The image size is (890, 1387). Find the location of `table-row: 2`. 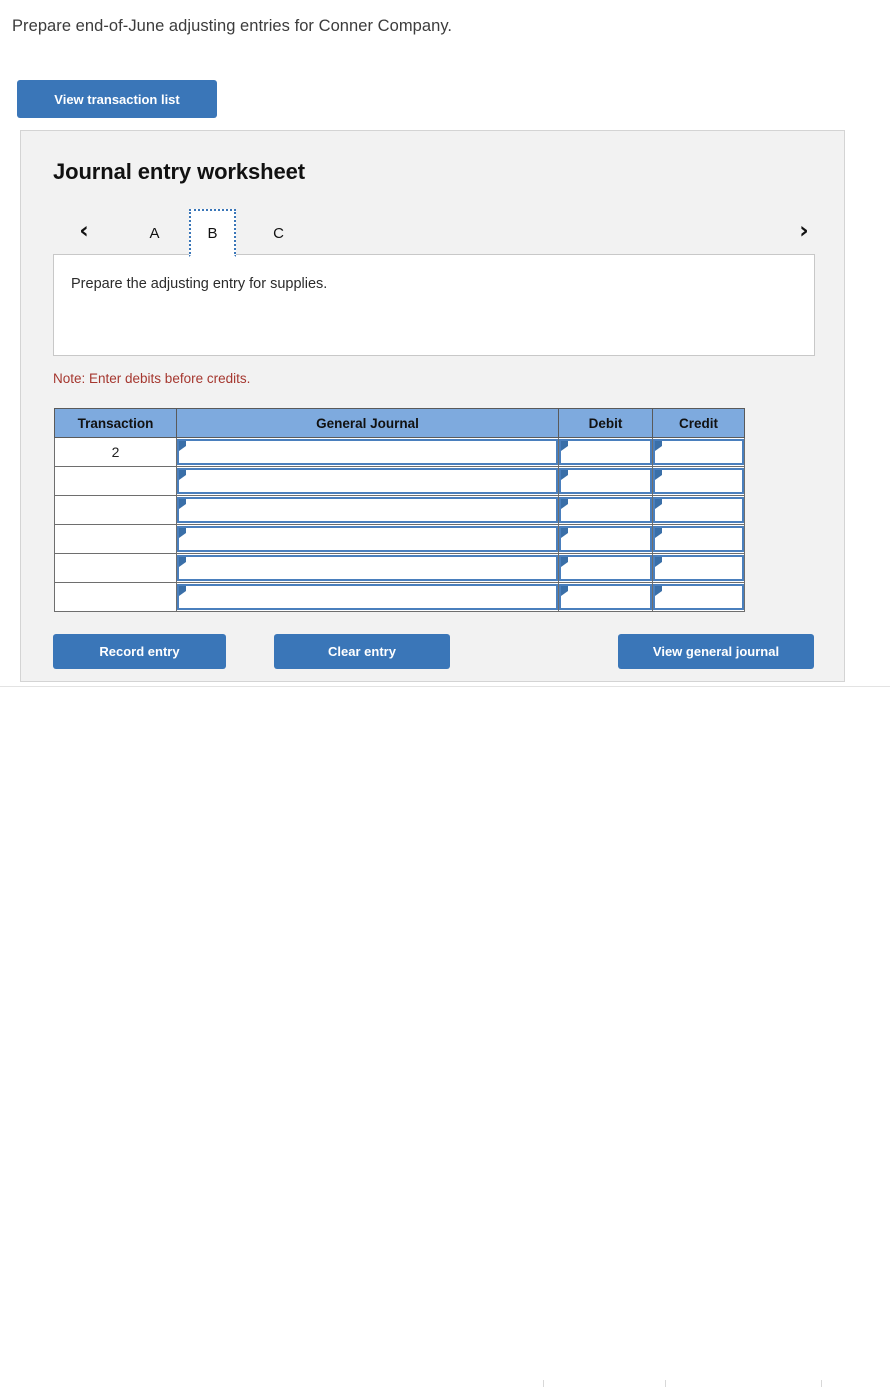

table-row: 2 is located at coordinates (399, 452).